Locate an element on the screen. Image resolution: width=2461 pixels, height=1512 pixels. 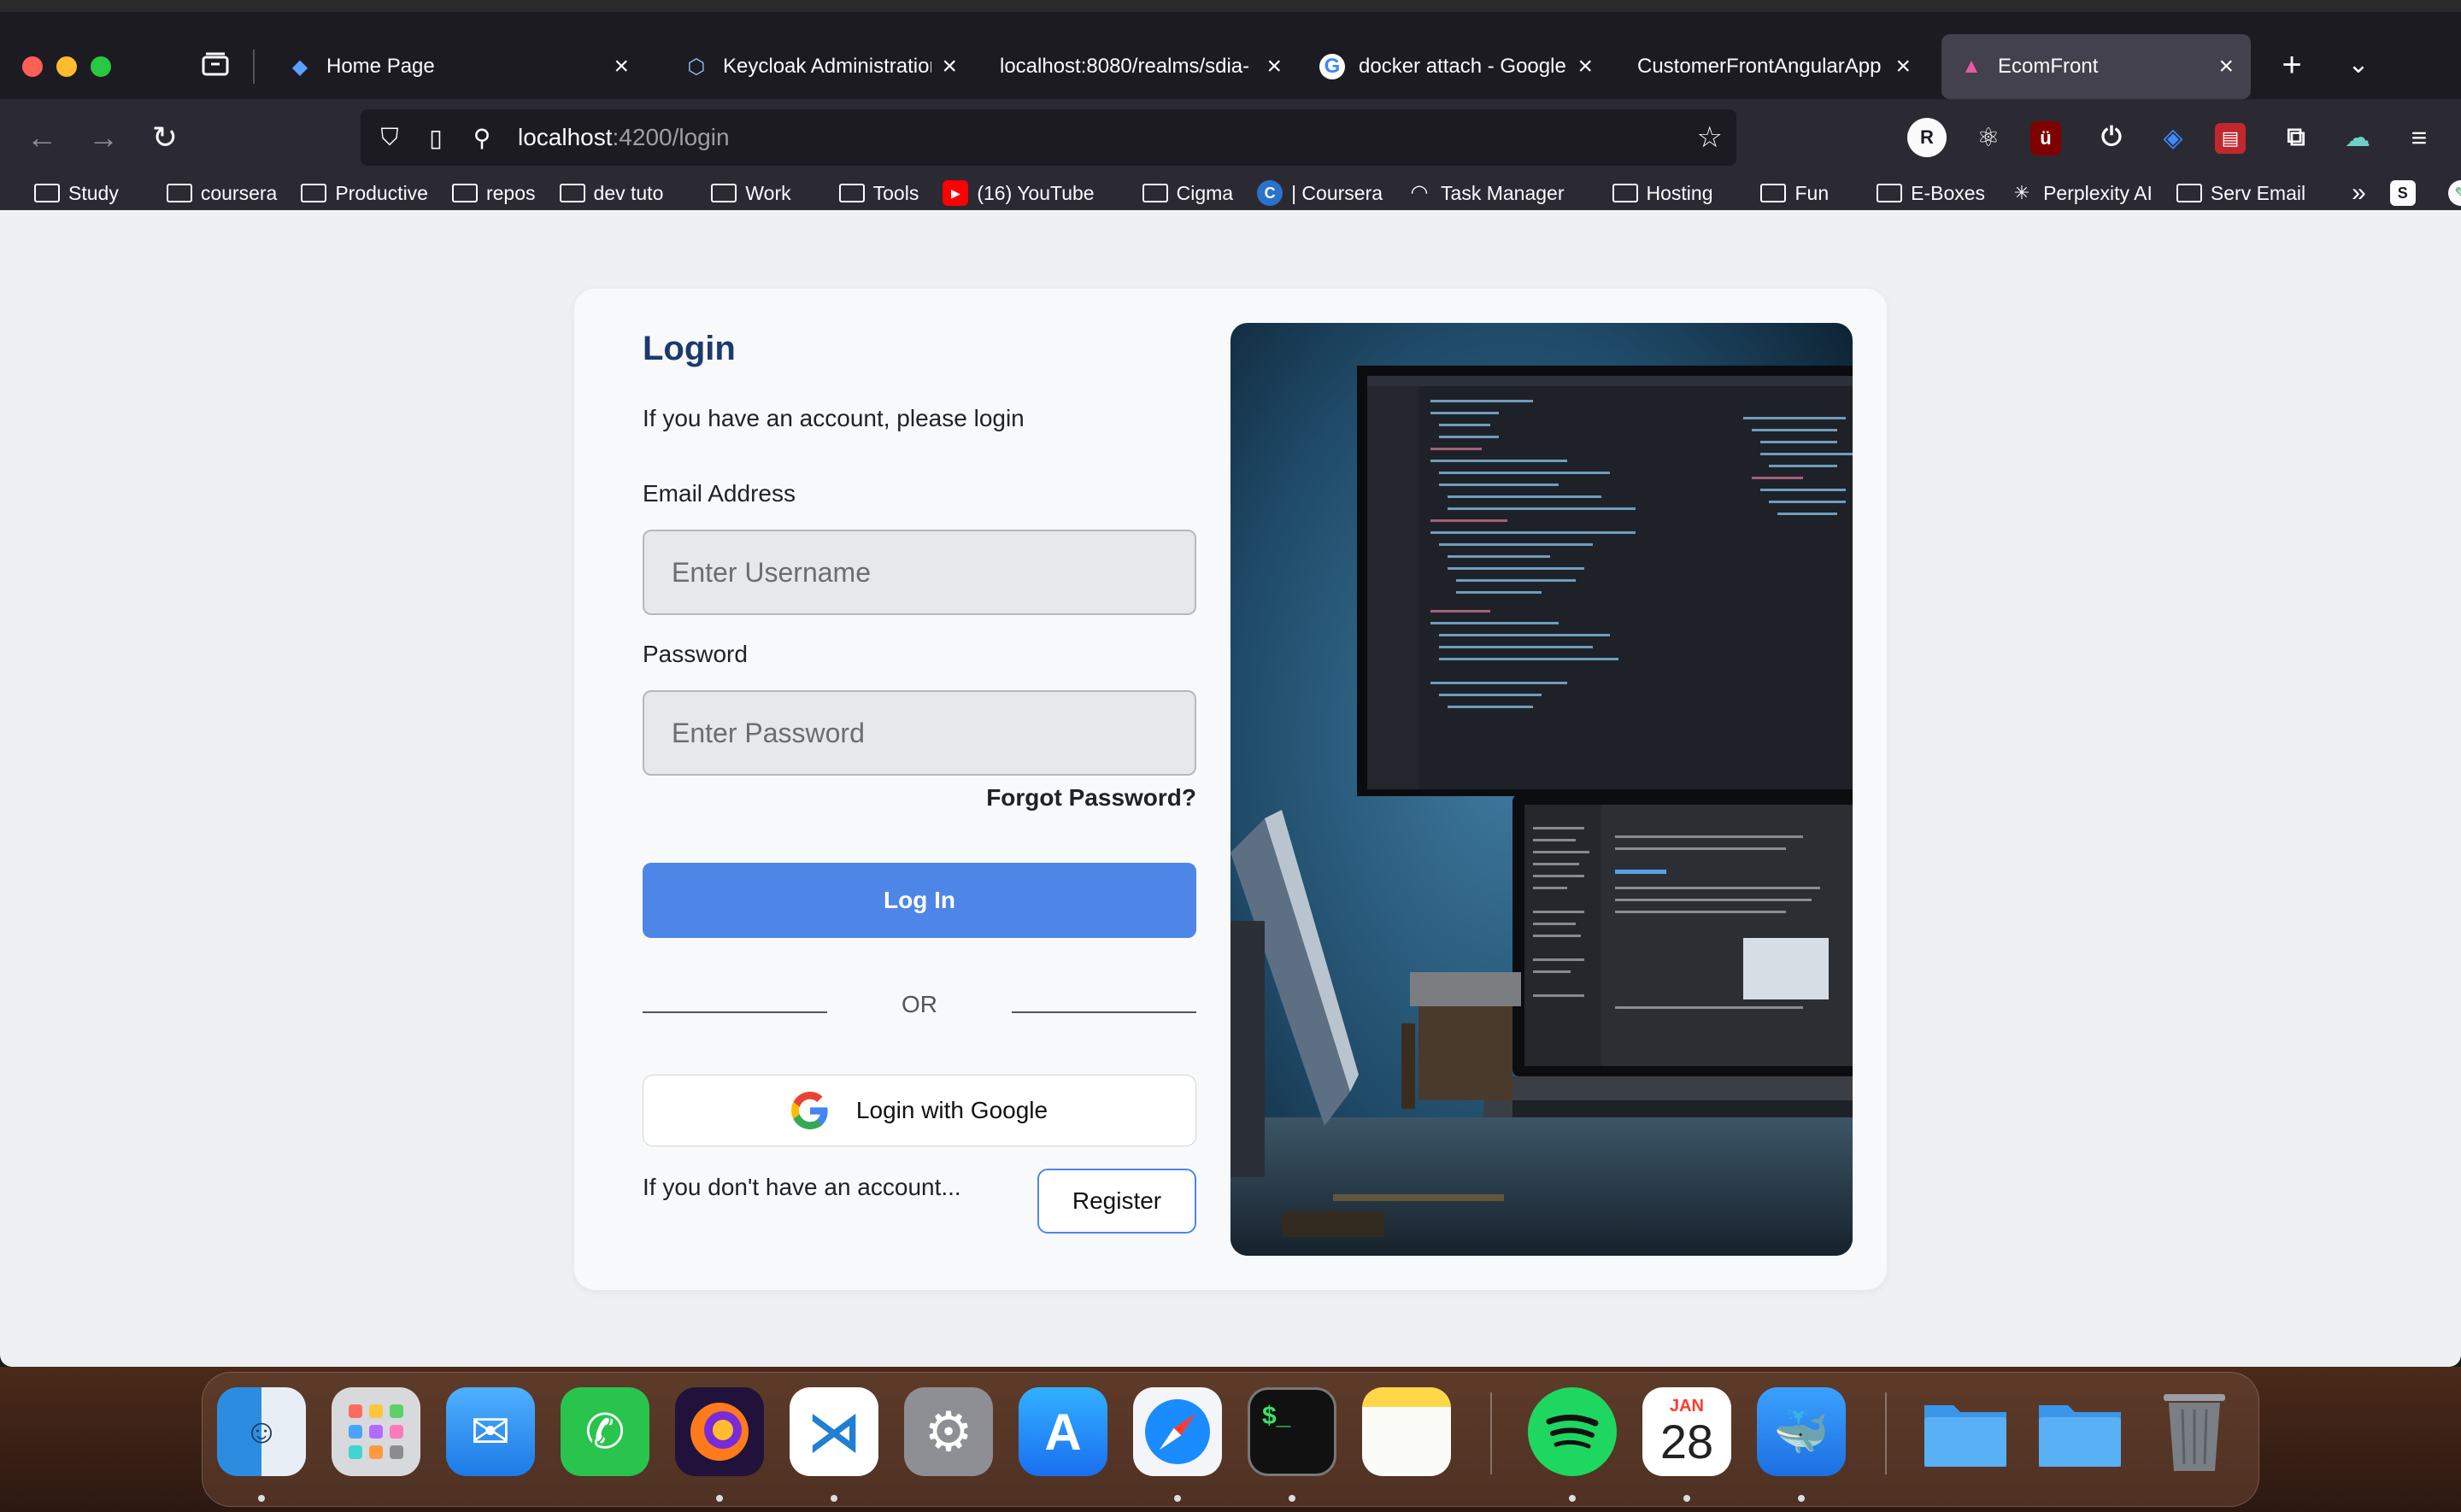
finder-icon: ☺ is located at coordinates (261, 1431).